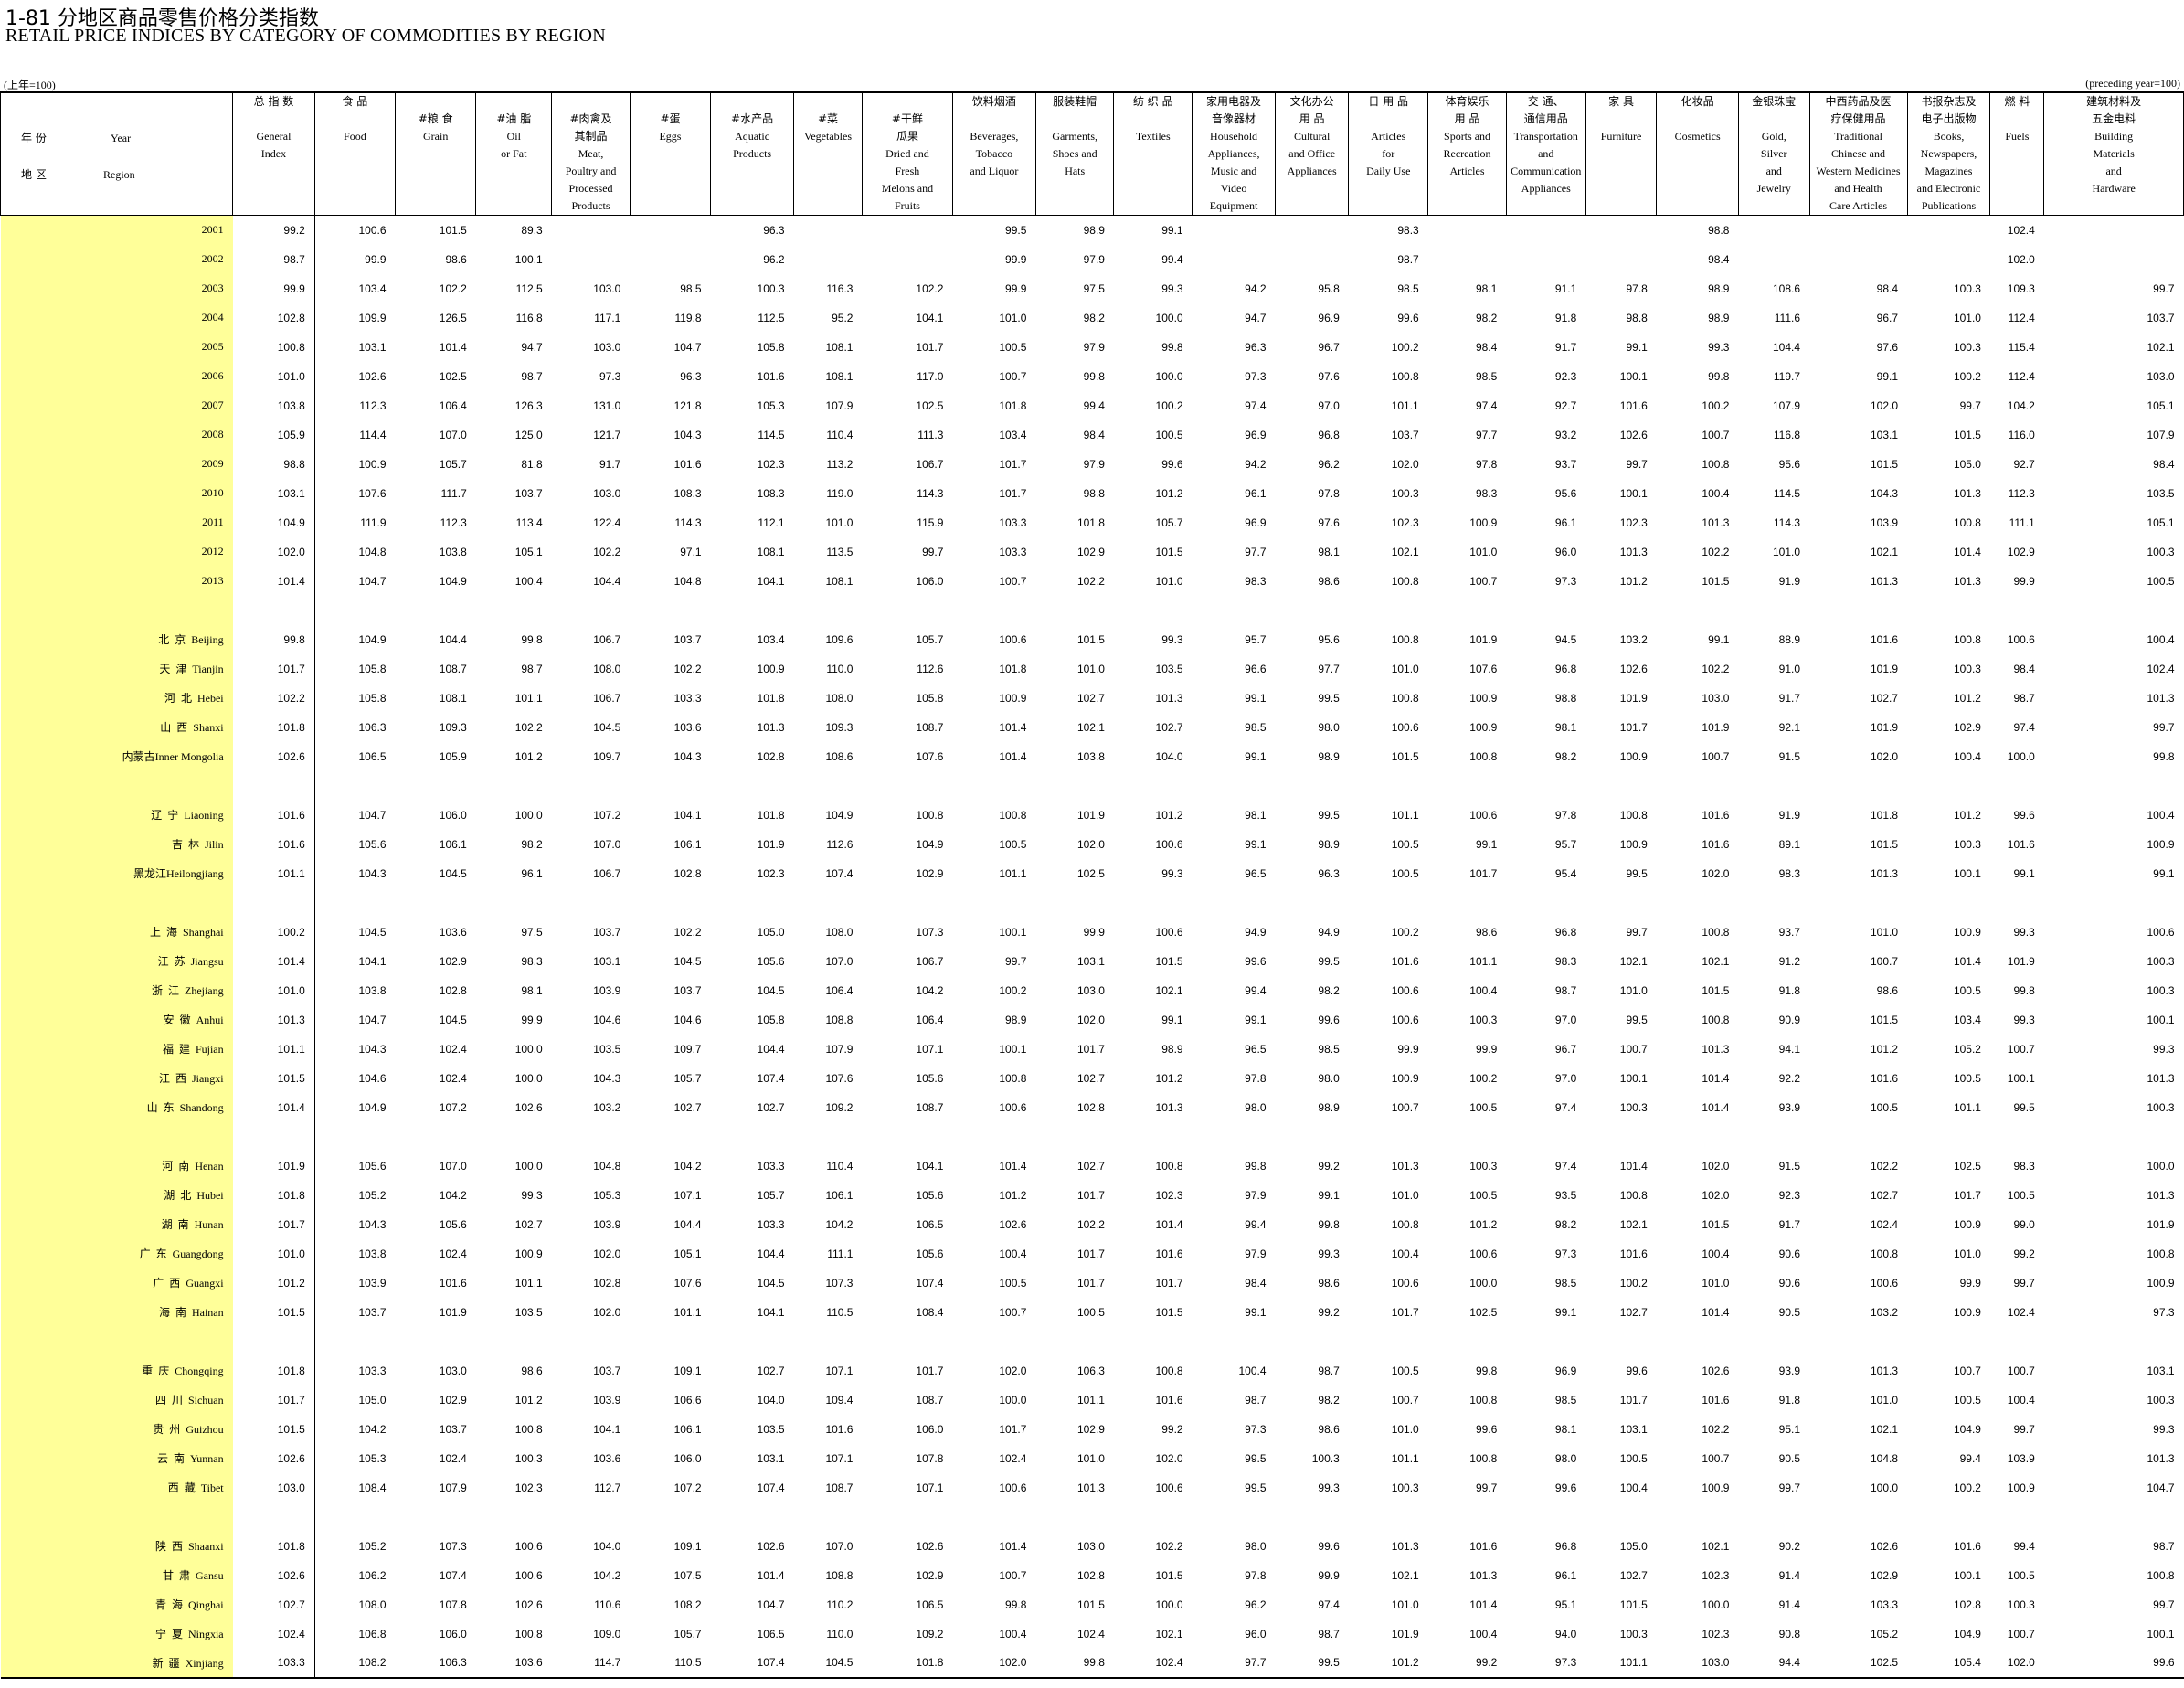 The height and width of the screenshot is (1688, 2184). I want to click on value-cell: 111.9, so click(373, 522).